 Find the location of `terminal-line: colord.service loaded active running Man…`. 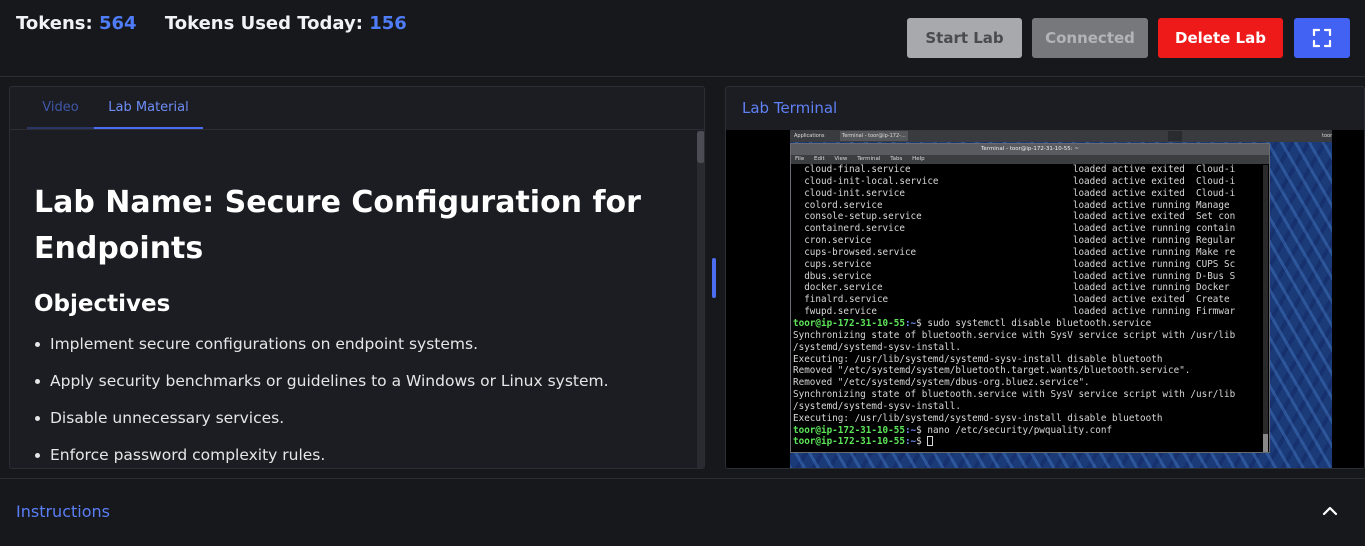

terminal-line: colord.service loaded active running Man… is located at coordinates (1011, 205).